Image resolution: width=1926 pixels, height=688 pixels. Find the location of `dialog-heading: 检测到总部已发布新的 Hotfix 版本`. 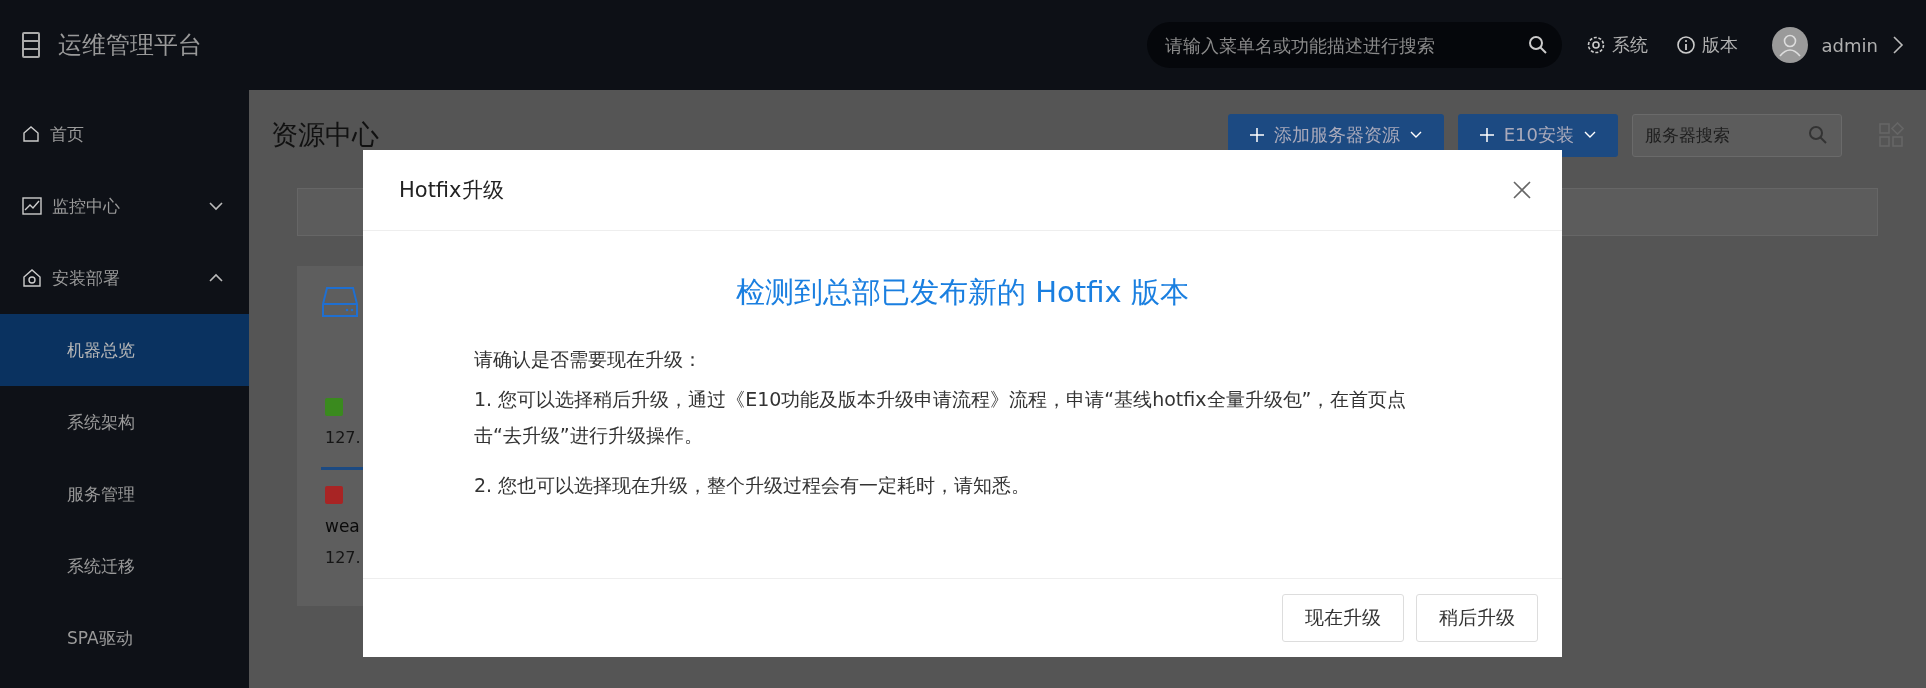

dialog-heading: 检测到总部已发布新的 Hotfix 版本 is located at coordinates (962, 292).